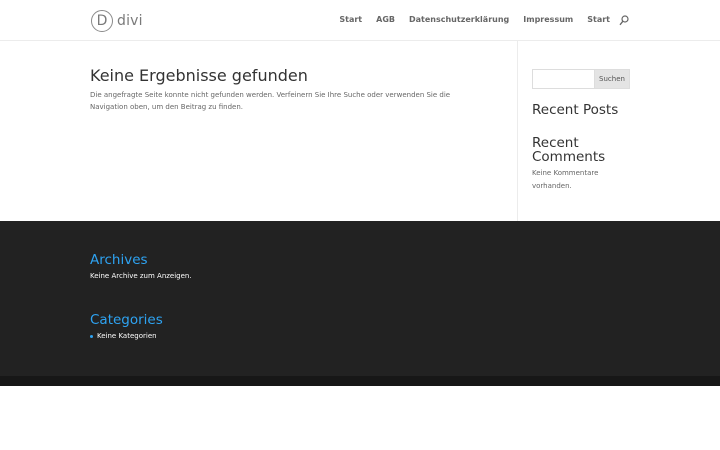 Image resolution: width=720 pixels, height=450 pixels. I want to click on categories-item-label: Keine Kategorien, so click(127, 336).